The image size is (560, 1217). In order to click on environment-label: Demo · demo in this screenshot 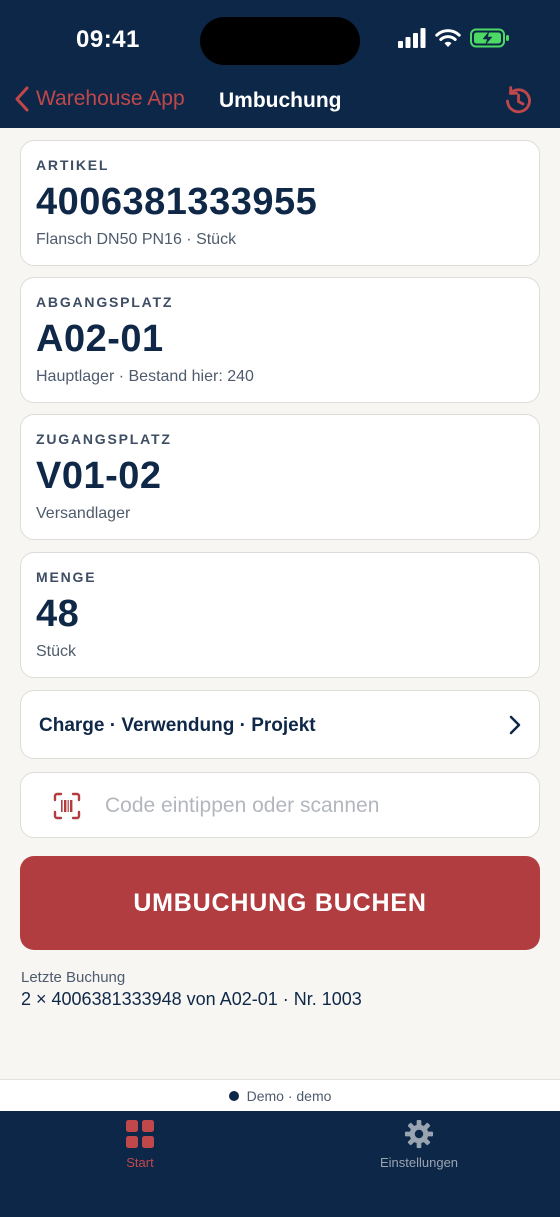, I will do `click(289, 1095)`.